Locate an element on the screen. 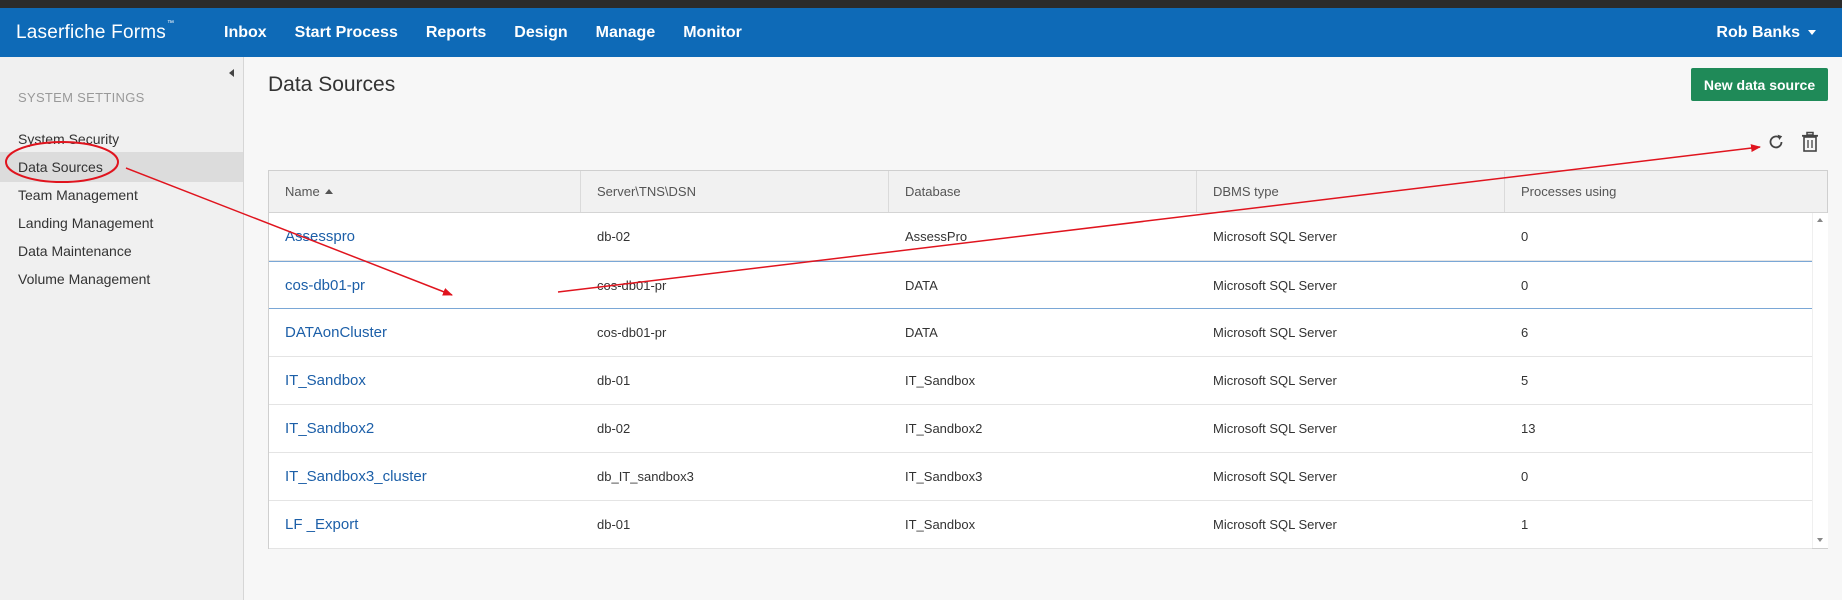 This screenshot has width=1842, height=600. column-header-processes-using: Processes using is located at coordinates (1666, 191).